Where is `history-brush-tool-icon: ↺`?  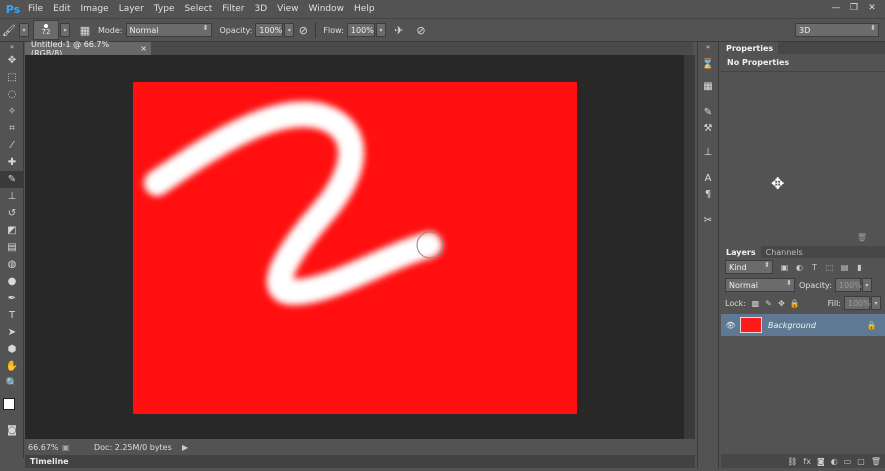
history-brush-tool-icon: ↺ is located at coordinates (12, 213).